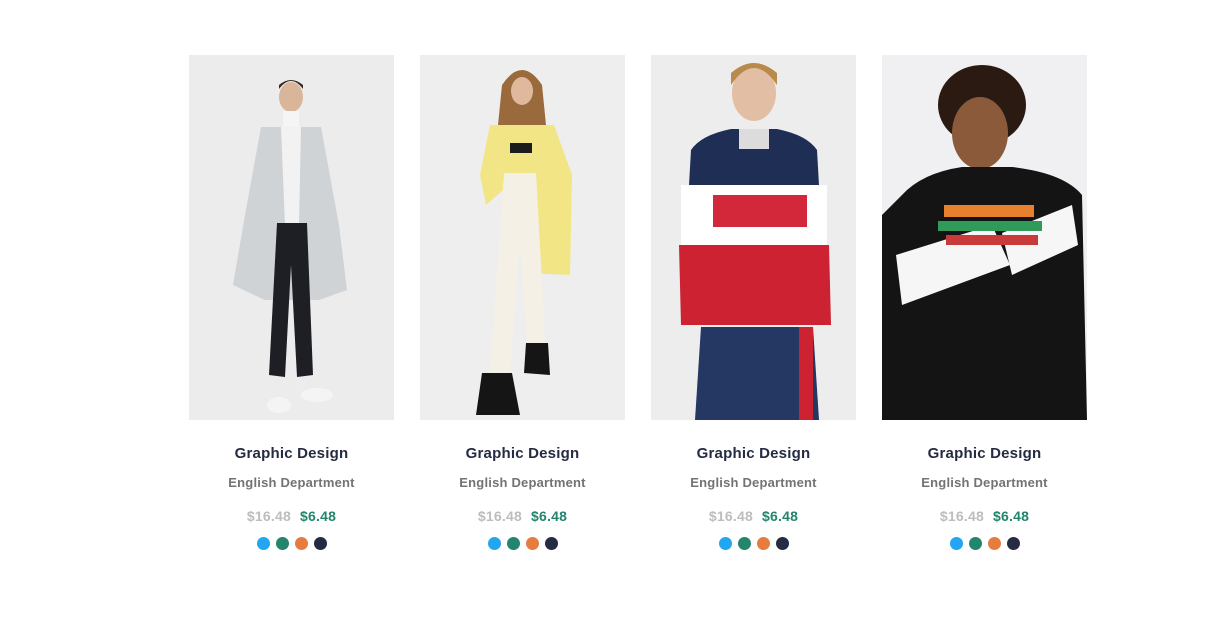 This screenshot has height=638, width=1211. I want to click on model-yellow-cardigan-image, so click(522, 237).